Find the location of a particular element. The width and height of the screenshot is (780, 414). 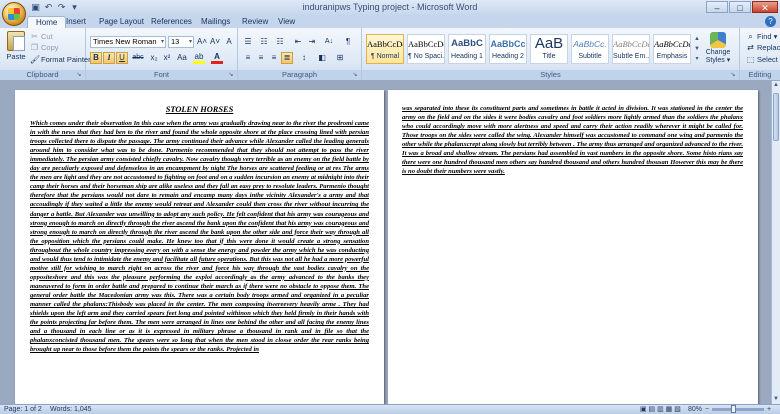

tab-mailings: Mailings is located at coordinates (215, 22).